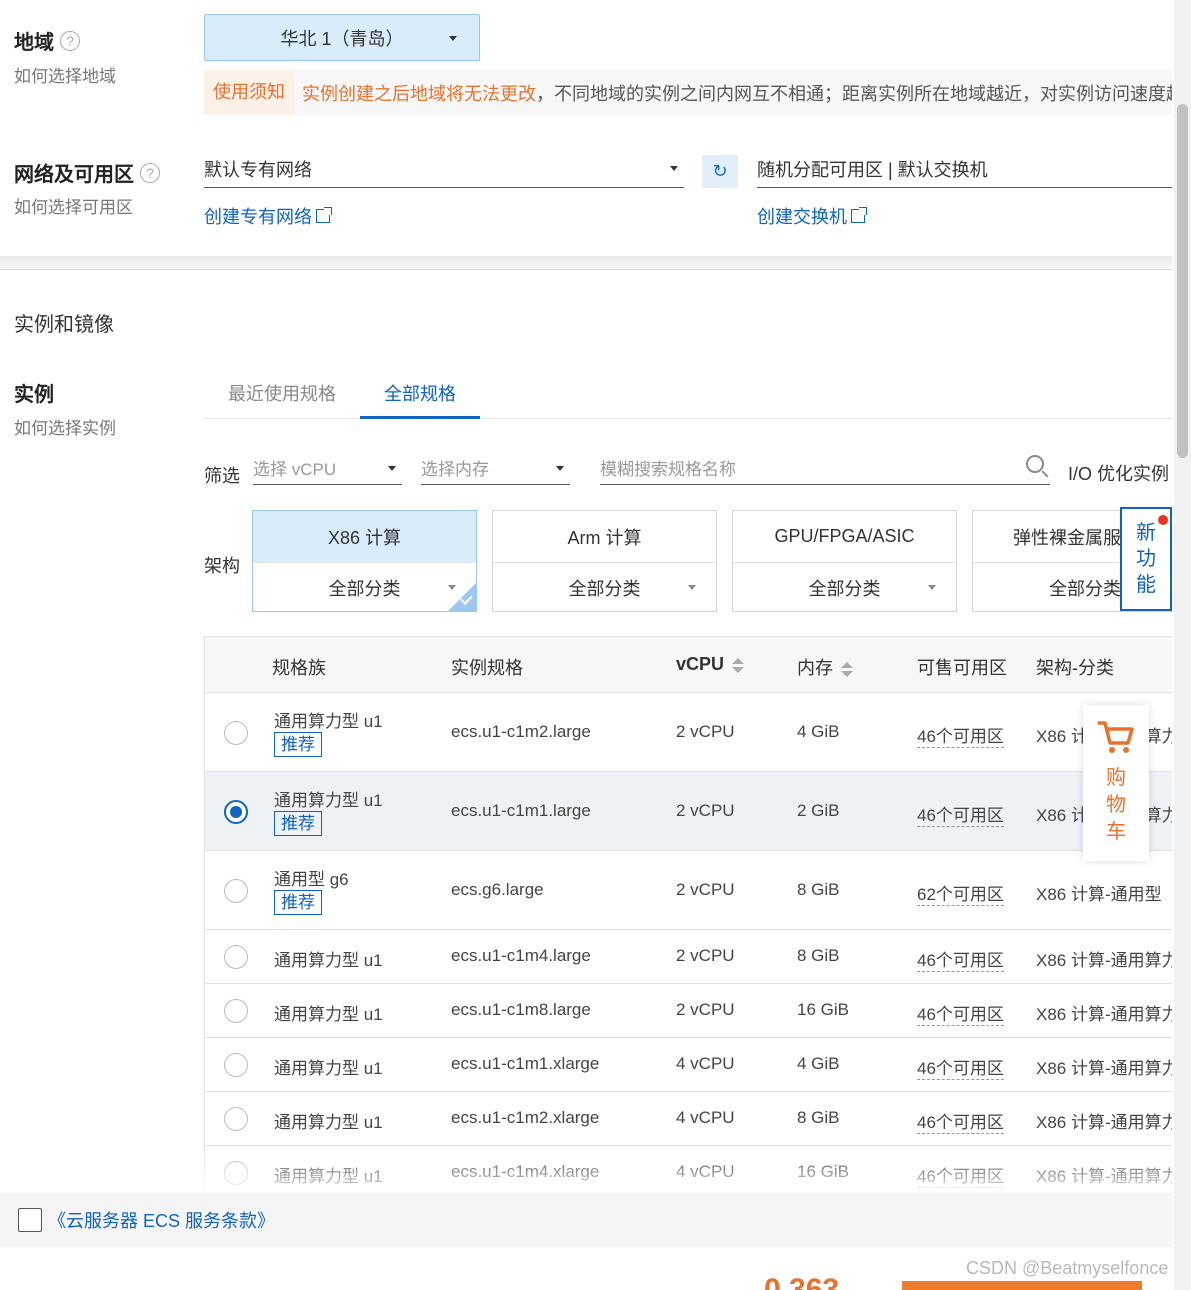 The width and height of the screenshot is (1191, 1290). What do you see at coordinates (222, 566) in the screenshot?
I see `arch-label: 架构` at bounding box center [222, 566].